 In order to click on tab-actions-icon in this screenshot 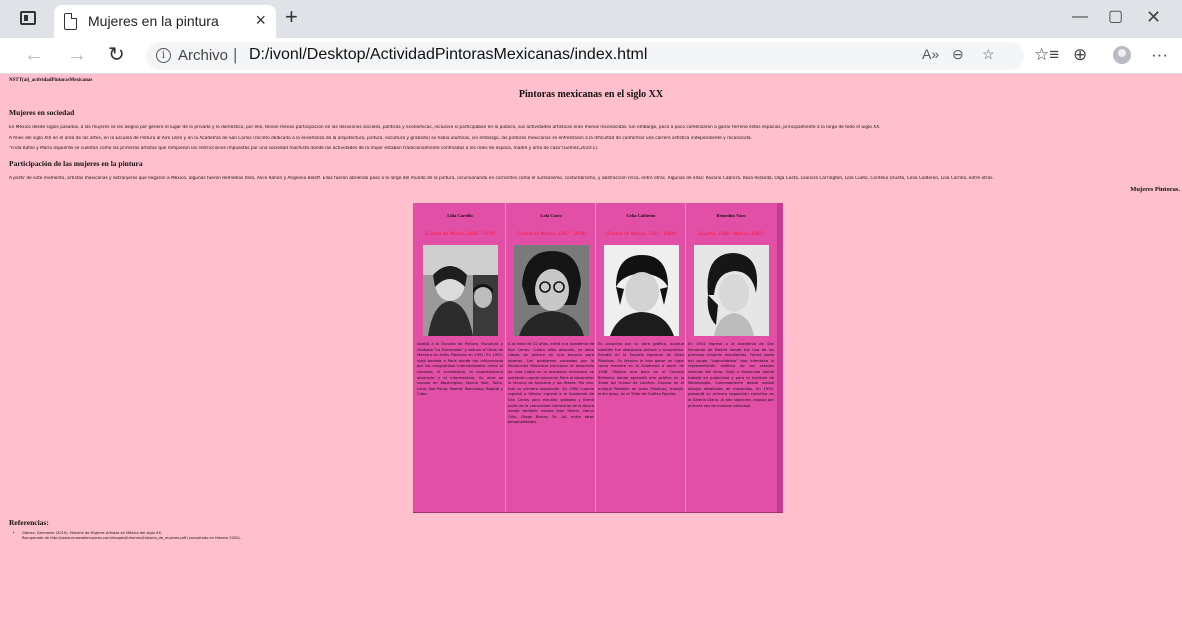, I will do `click(28, 18)`.